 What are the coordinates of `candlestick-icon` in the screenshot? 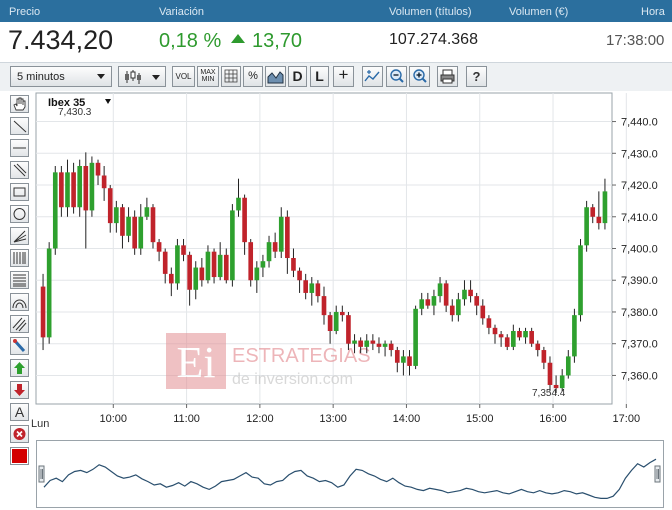 It's located at (142, 77).